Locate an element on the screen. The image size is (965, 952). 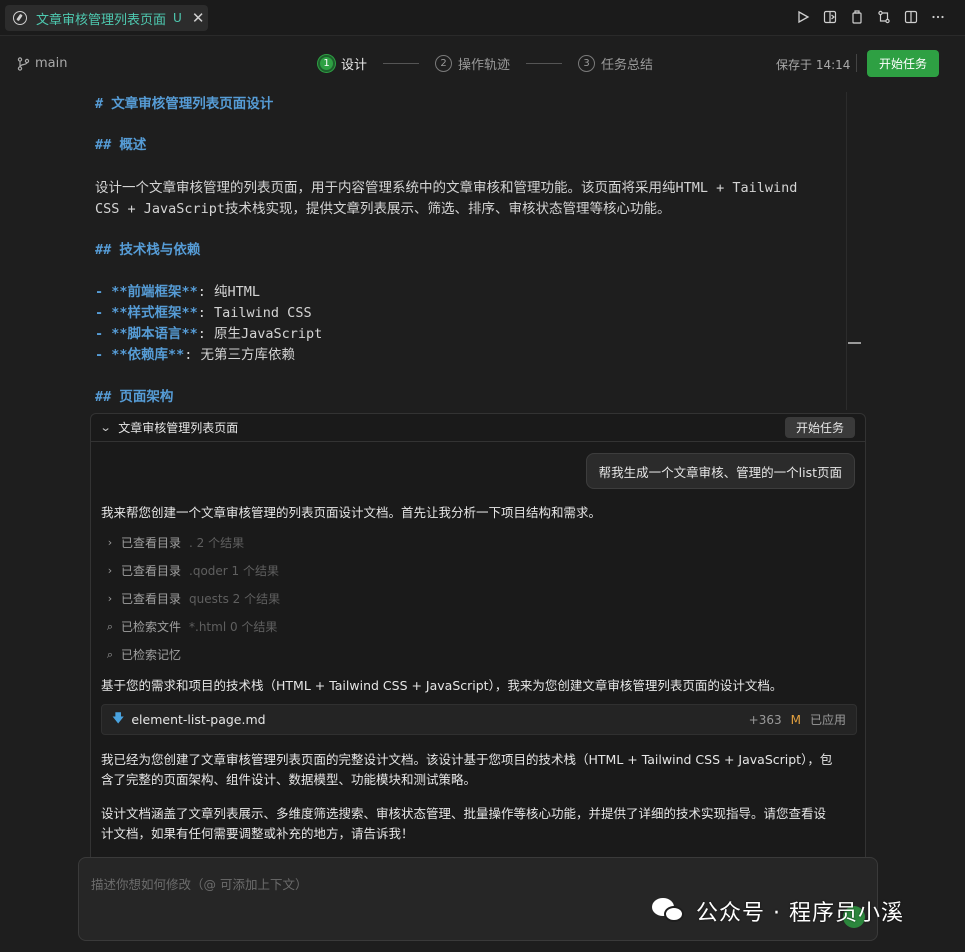
list-value: : 纯HTML is located at coordinates (229, 292).